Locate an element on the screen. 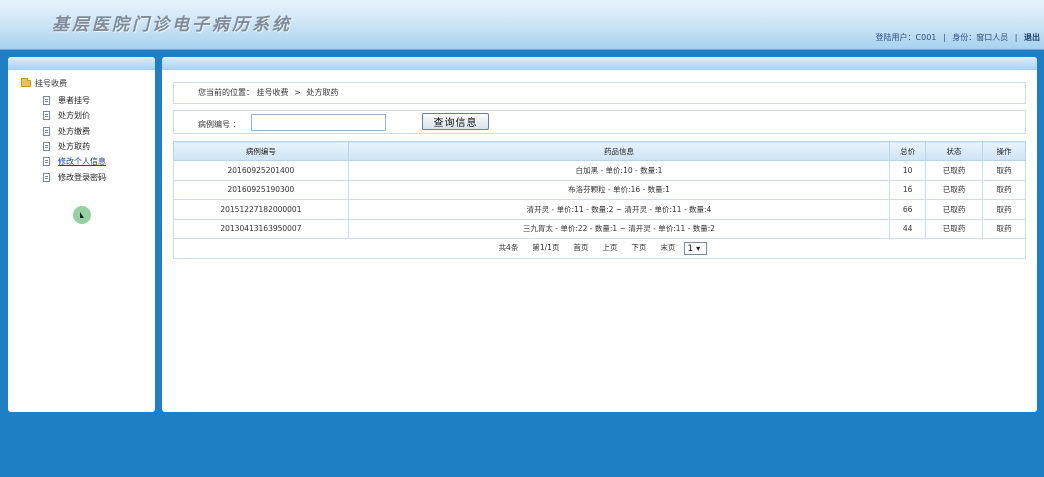 Image resolution: width=1044 pixels, height=477 pixels. case-number-input is located at coordinates (318, 122).